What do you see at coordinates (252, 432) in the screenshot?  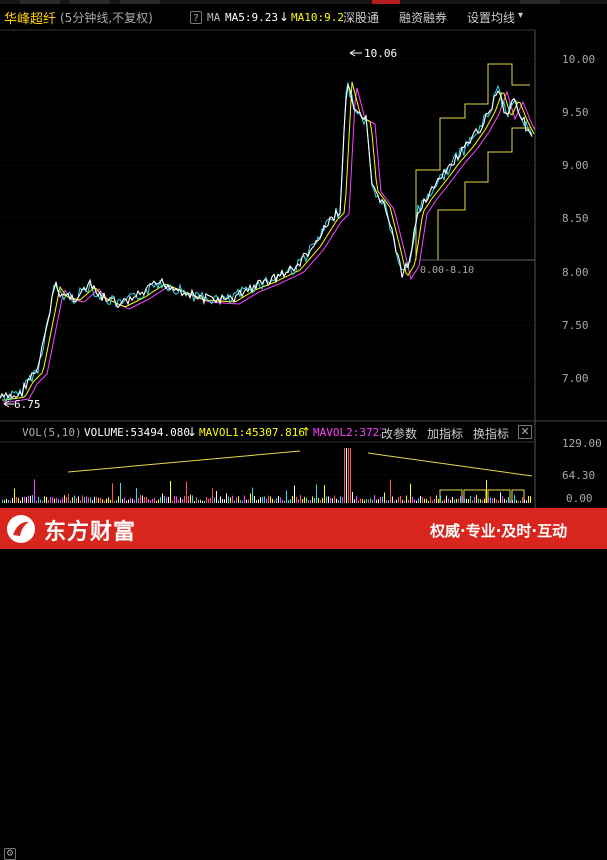 I see `mavol1-value: MAVOL1:45307.816` at bounding box center [252, 432].